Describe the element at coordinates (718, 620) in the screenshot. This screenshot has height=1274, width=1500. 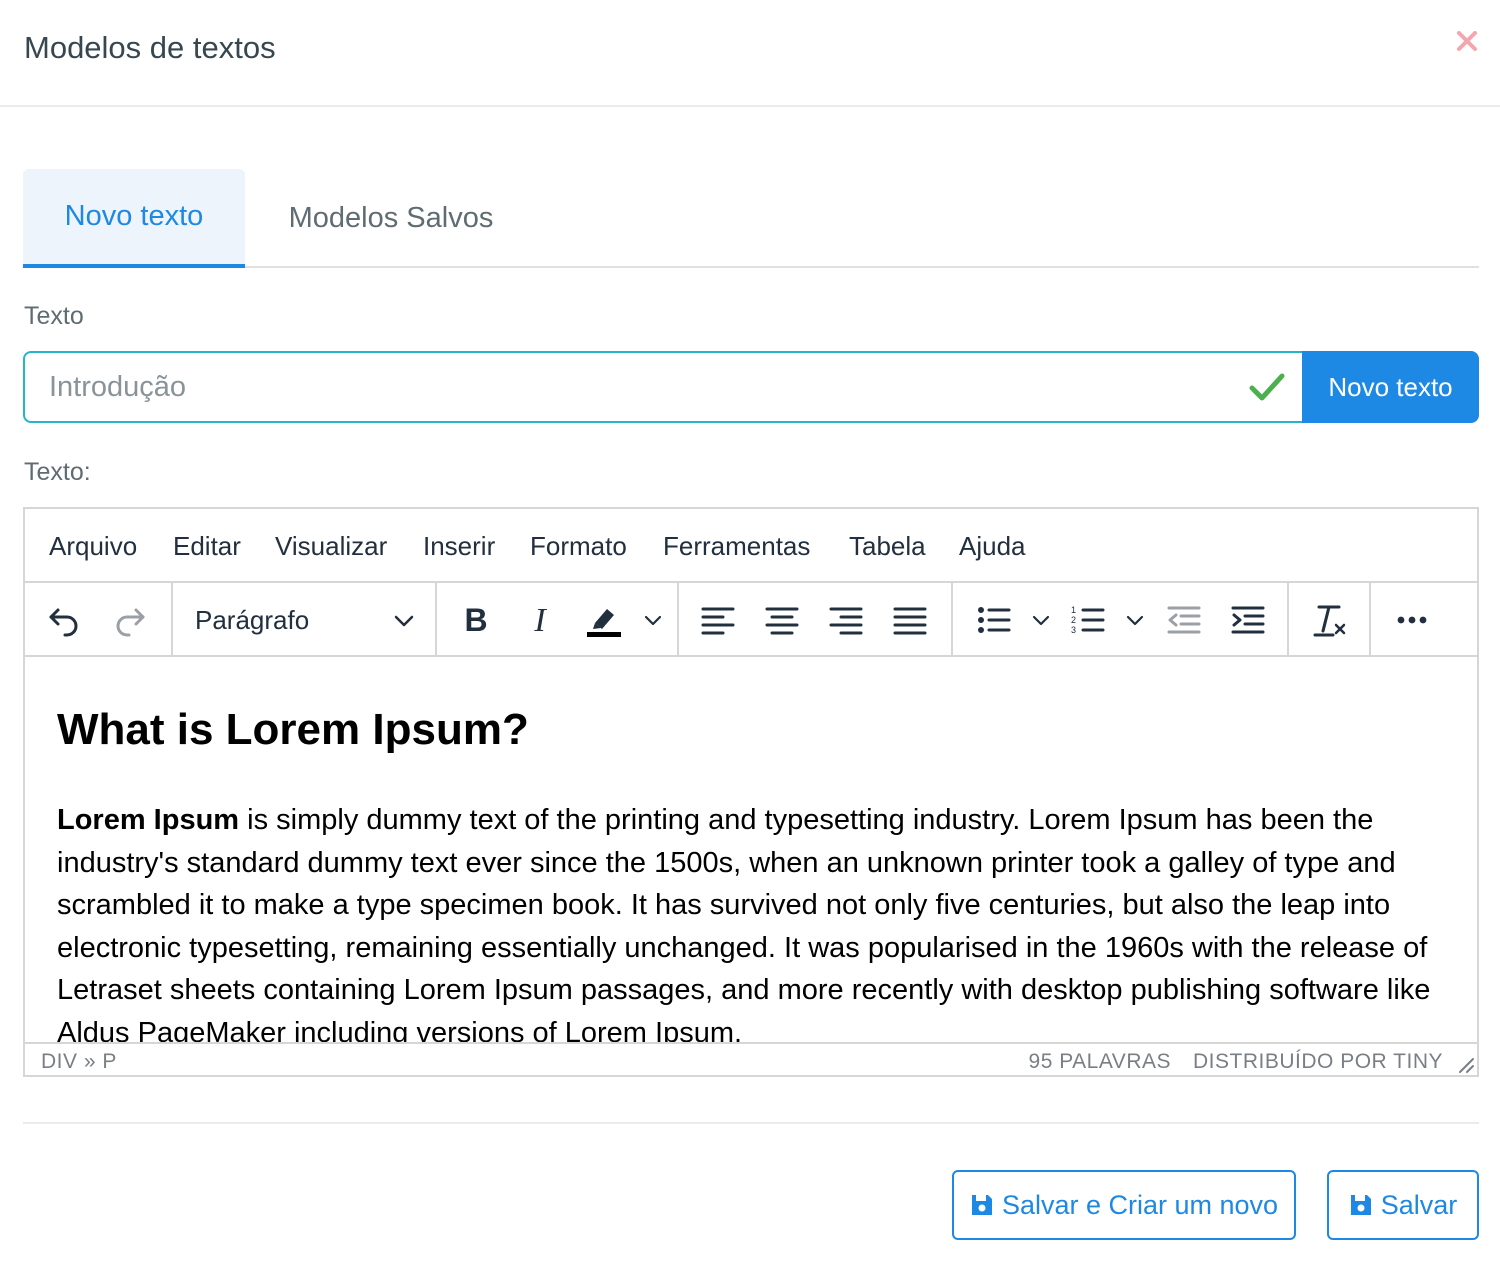
I see `align-left-icon` at that location.